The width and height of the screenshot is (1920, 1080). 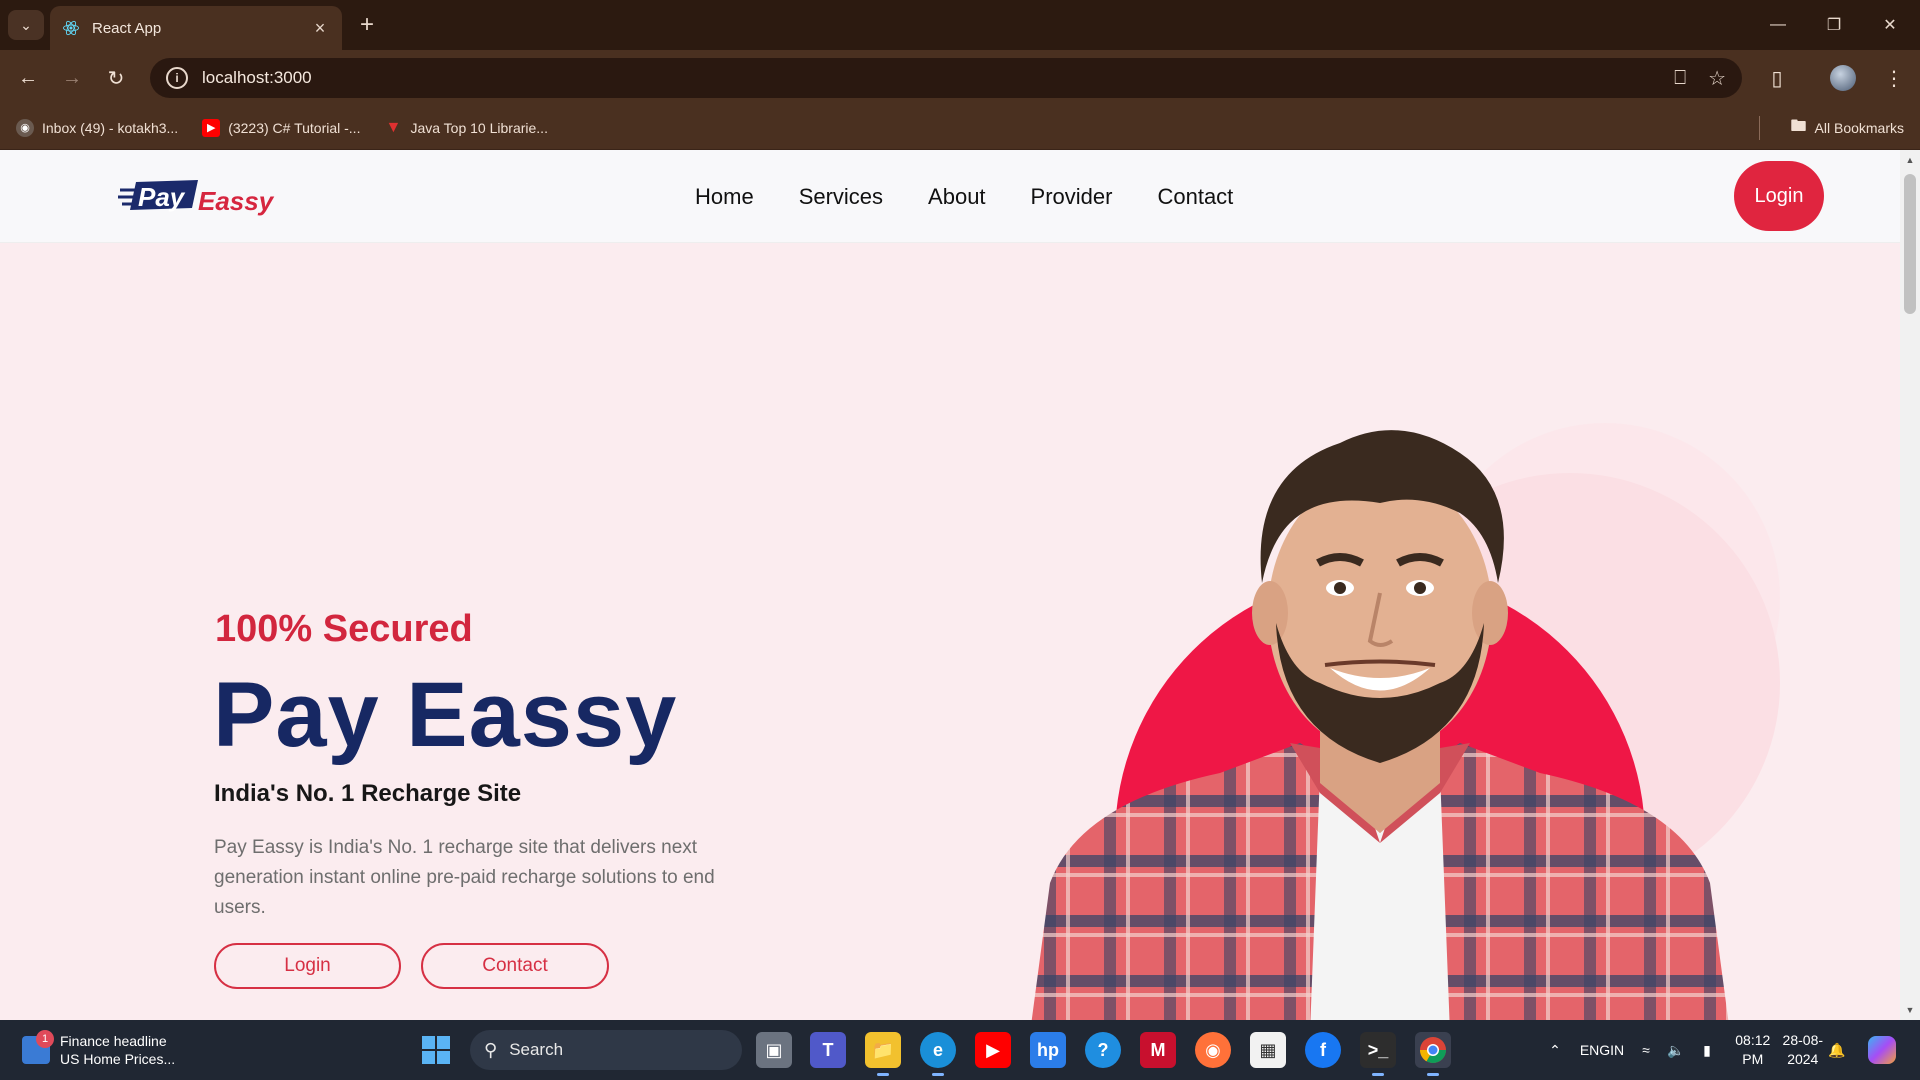 I want to click on payeassy-logo: Pay Eassy, so click(x=198, y=197).